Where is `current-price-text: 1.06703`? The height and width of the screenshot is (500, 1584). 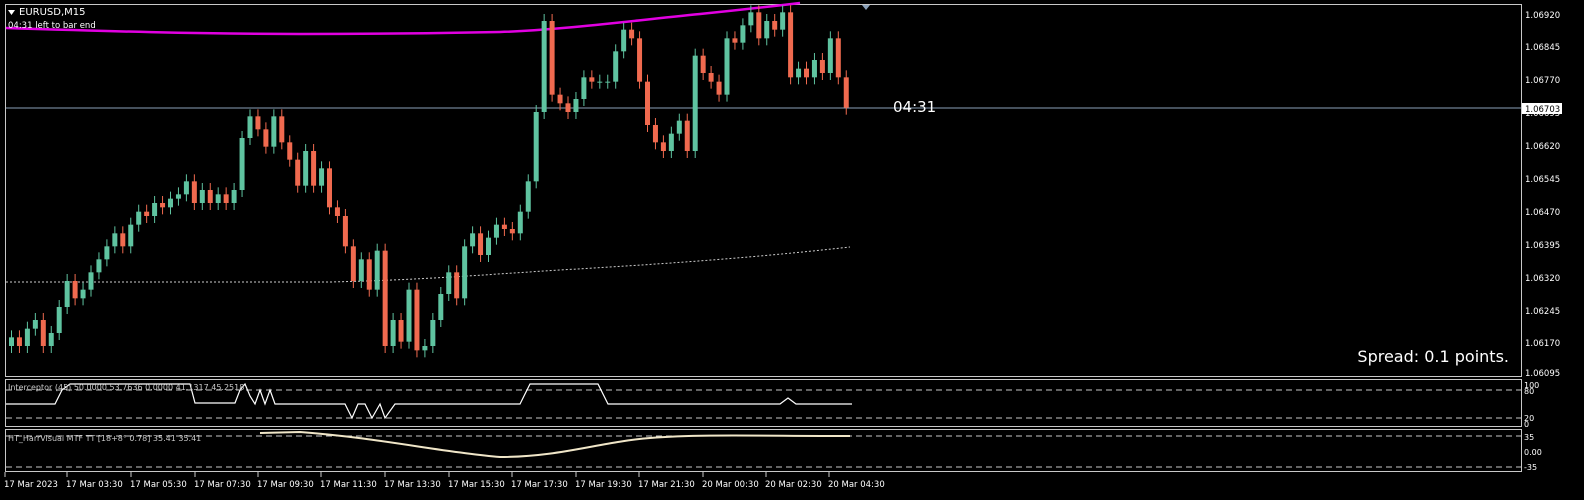
current-price-text: 1.06703 is located at coordinates (1542, 110).